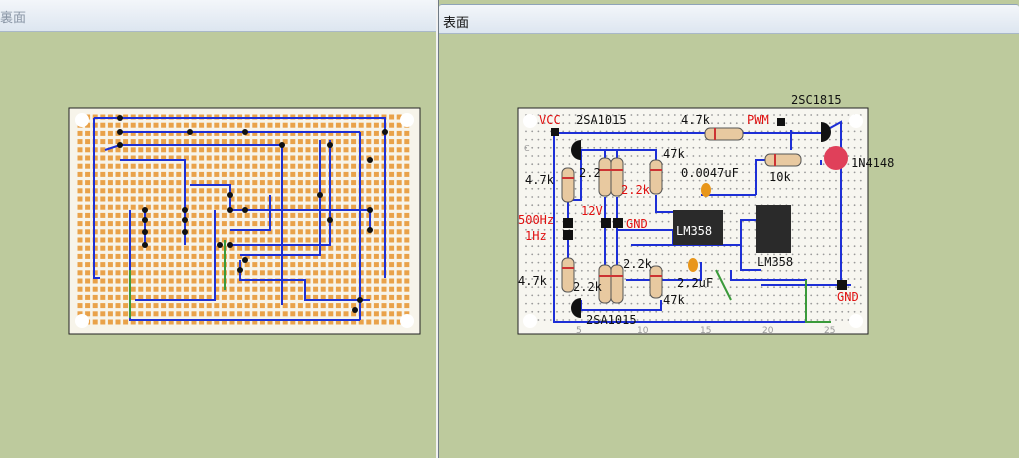 The height and width of the screenshot is (458, 1019). I want to click on axis-label: 5, so click(579, 331).